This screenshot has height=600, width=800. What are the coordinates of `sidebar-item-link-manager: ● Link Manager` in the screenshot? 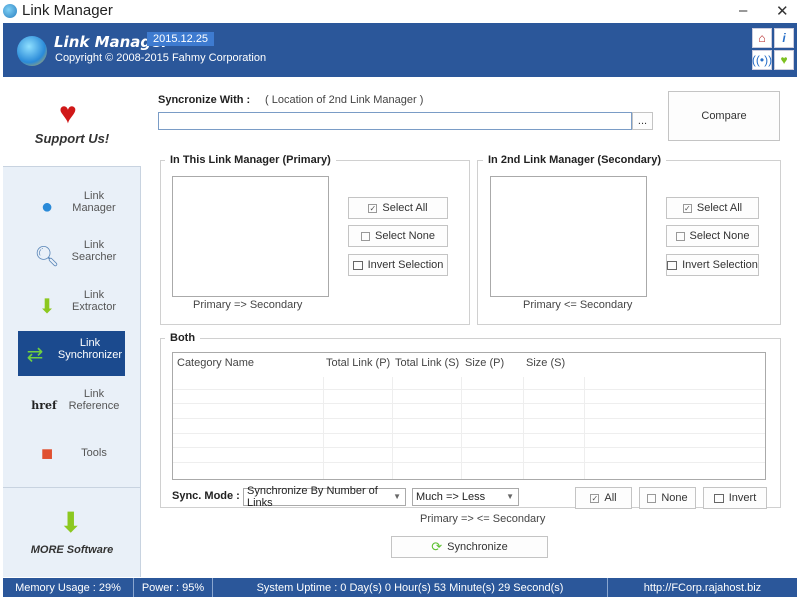 It's located at (71, 206).